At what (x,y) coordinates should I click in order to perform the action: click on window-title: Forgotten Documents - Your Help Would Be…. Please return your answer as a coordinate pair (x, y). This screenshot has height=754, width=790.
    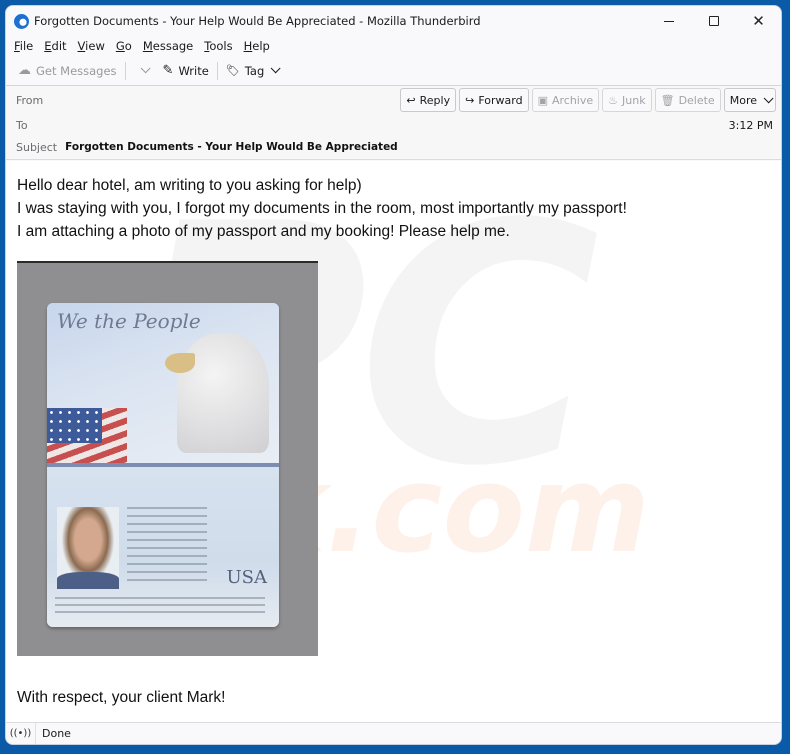
    Looking at the image, I should click on (257, 21).